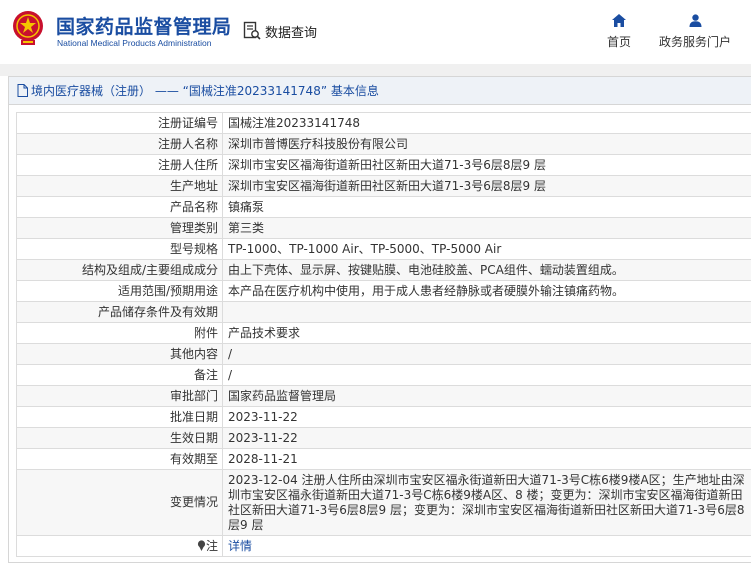  I want to click on table-row: 生产地址 深圳市宝安区福海街道新田社区新田大道71-3号6层8层9 层, so click(383, 186).